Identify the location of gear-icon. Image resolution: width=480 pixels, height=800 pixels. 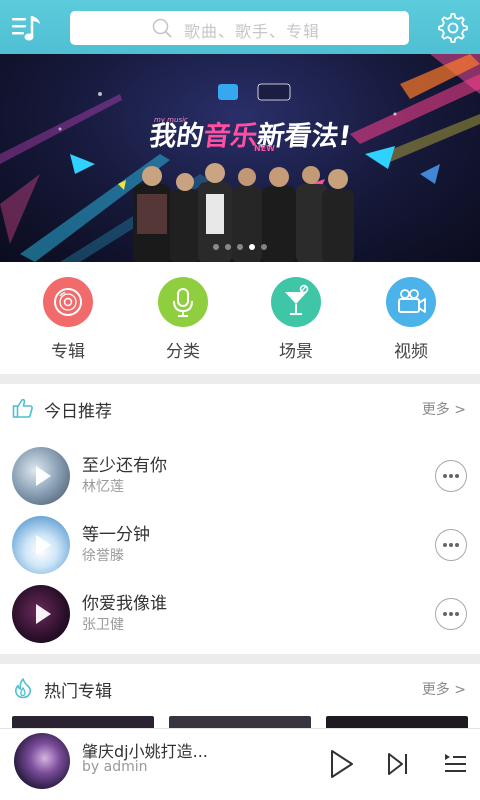
(453, 28).